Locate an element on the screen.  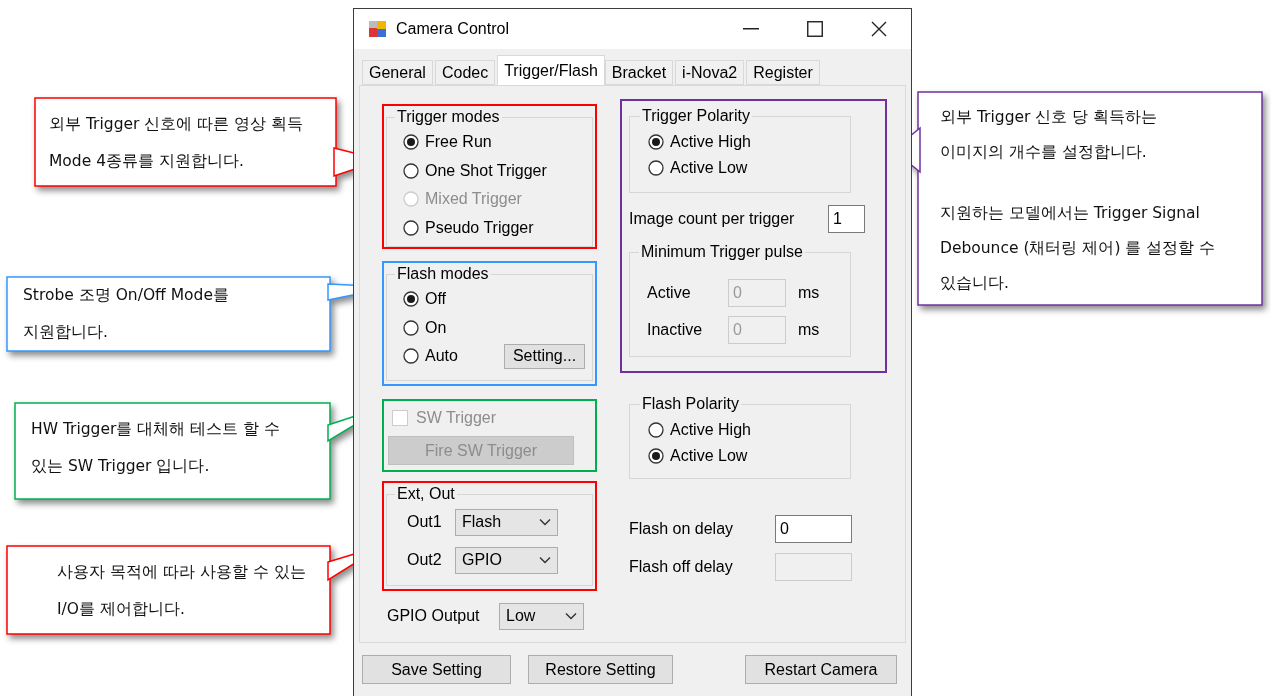
radio-option: Free Run is located at coordinates (447, 142).